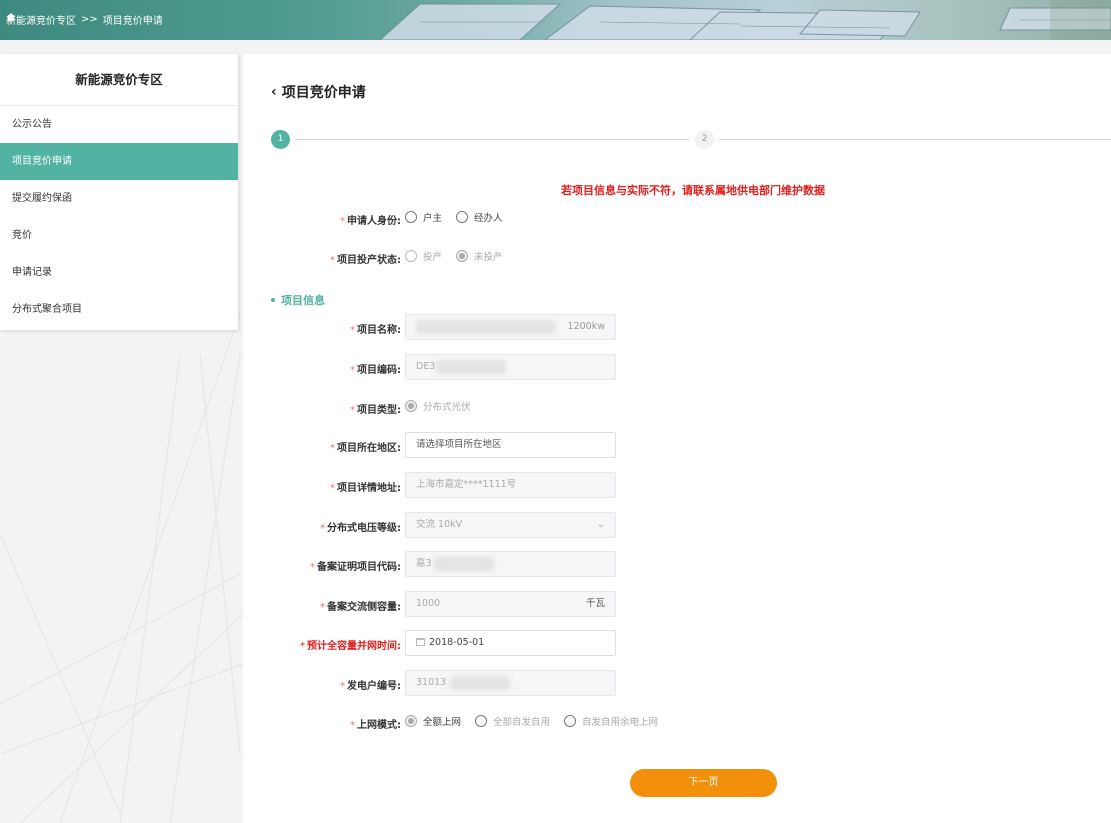  Describe the element at coordinates (370, 221) in the screenshot. I see `applicant-label: * 申请人身份:` at that location.